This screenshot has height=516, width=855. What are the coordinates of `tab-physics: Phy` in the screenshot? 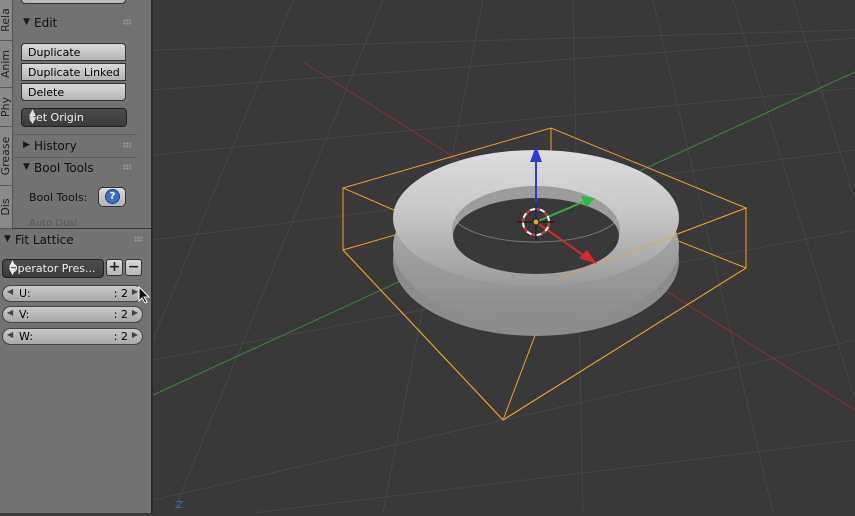 It's located at (6, 107).